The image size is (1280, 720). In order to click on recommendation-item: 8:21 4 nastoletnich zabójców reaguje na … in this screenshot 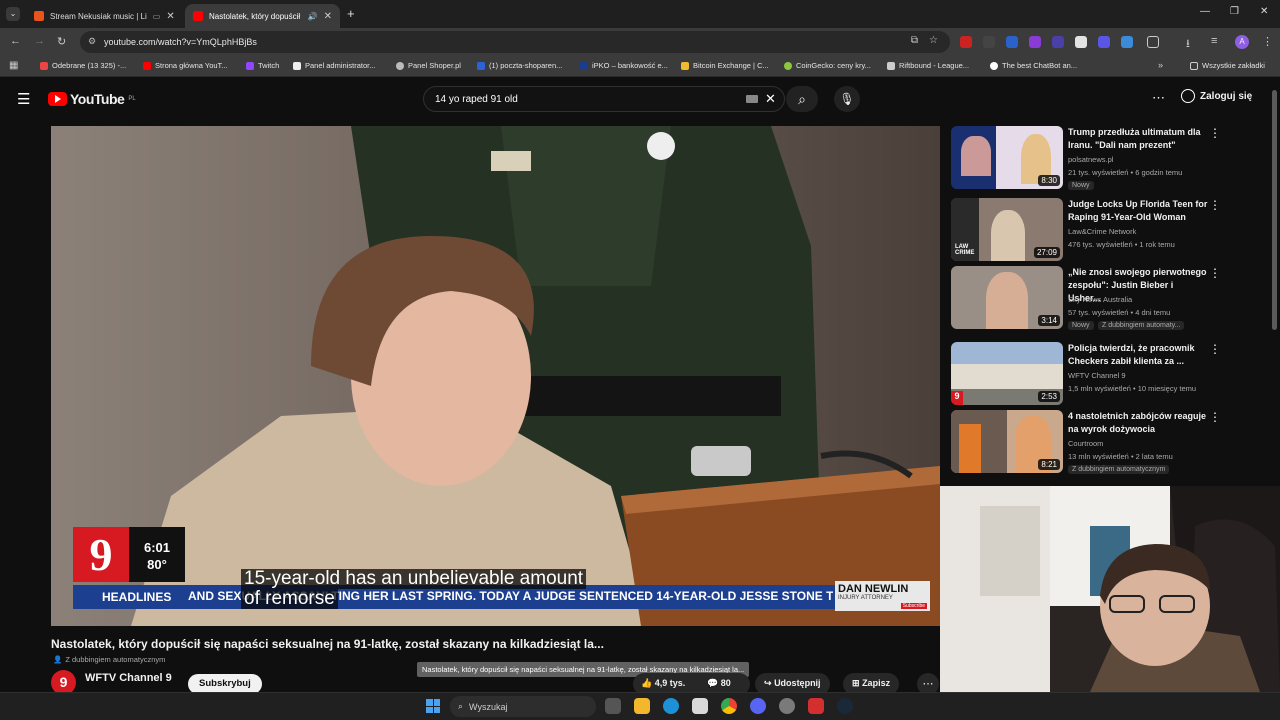, I will do `click(1101, 442)`.